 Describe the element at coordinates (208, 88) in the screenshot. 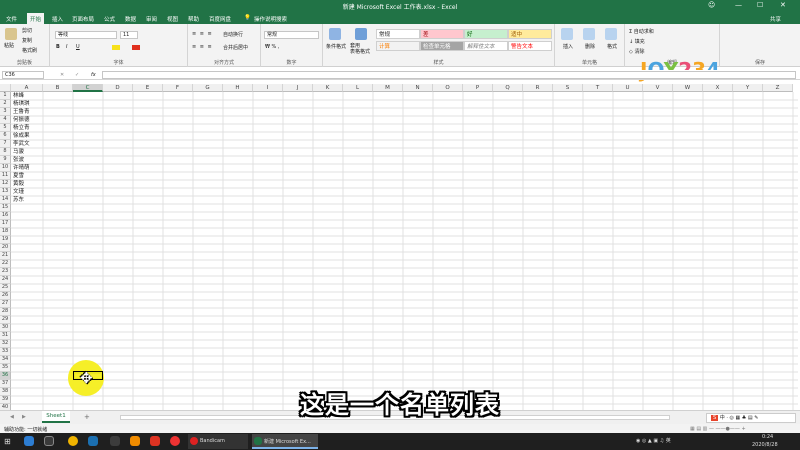

I see `column-header-g: G` at that location.